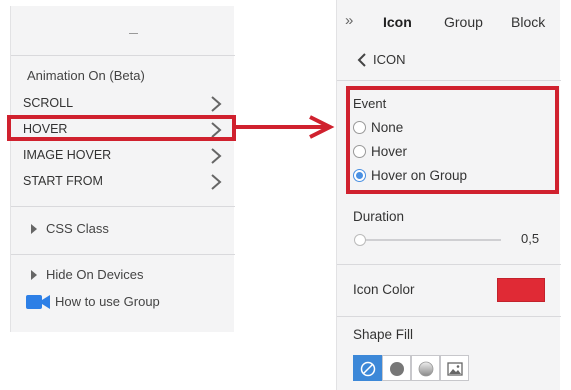 This screenshot has height=390, width=571. What do you see at coordinates (452, 140) in the screenshot?
I see `highlight-box-event` at bounding box center [452, 140].